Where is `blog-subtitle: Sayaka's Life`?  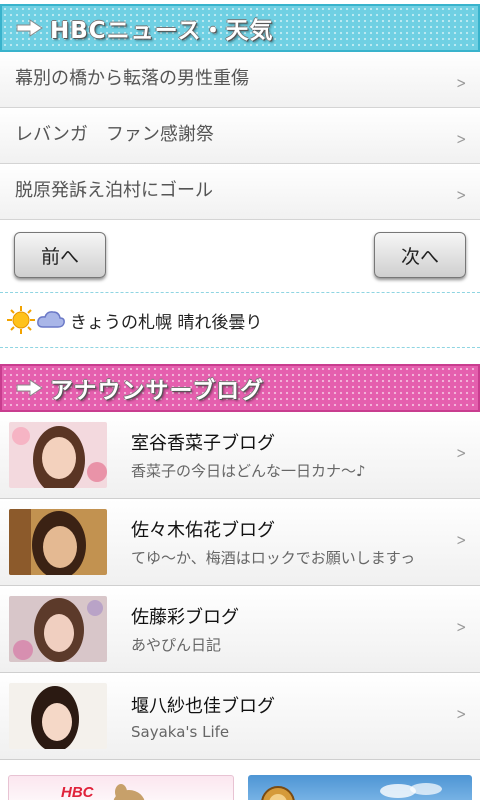
blog-subtitle: Sayaka's Life is located at coordinates (180, 731).